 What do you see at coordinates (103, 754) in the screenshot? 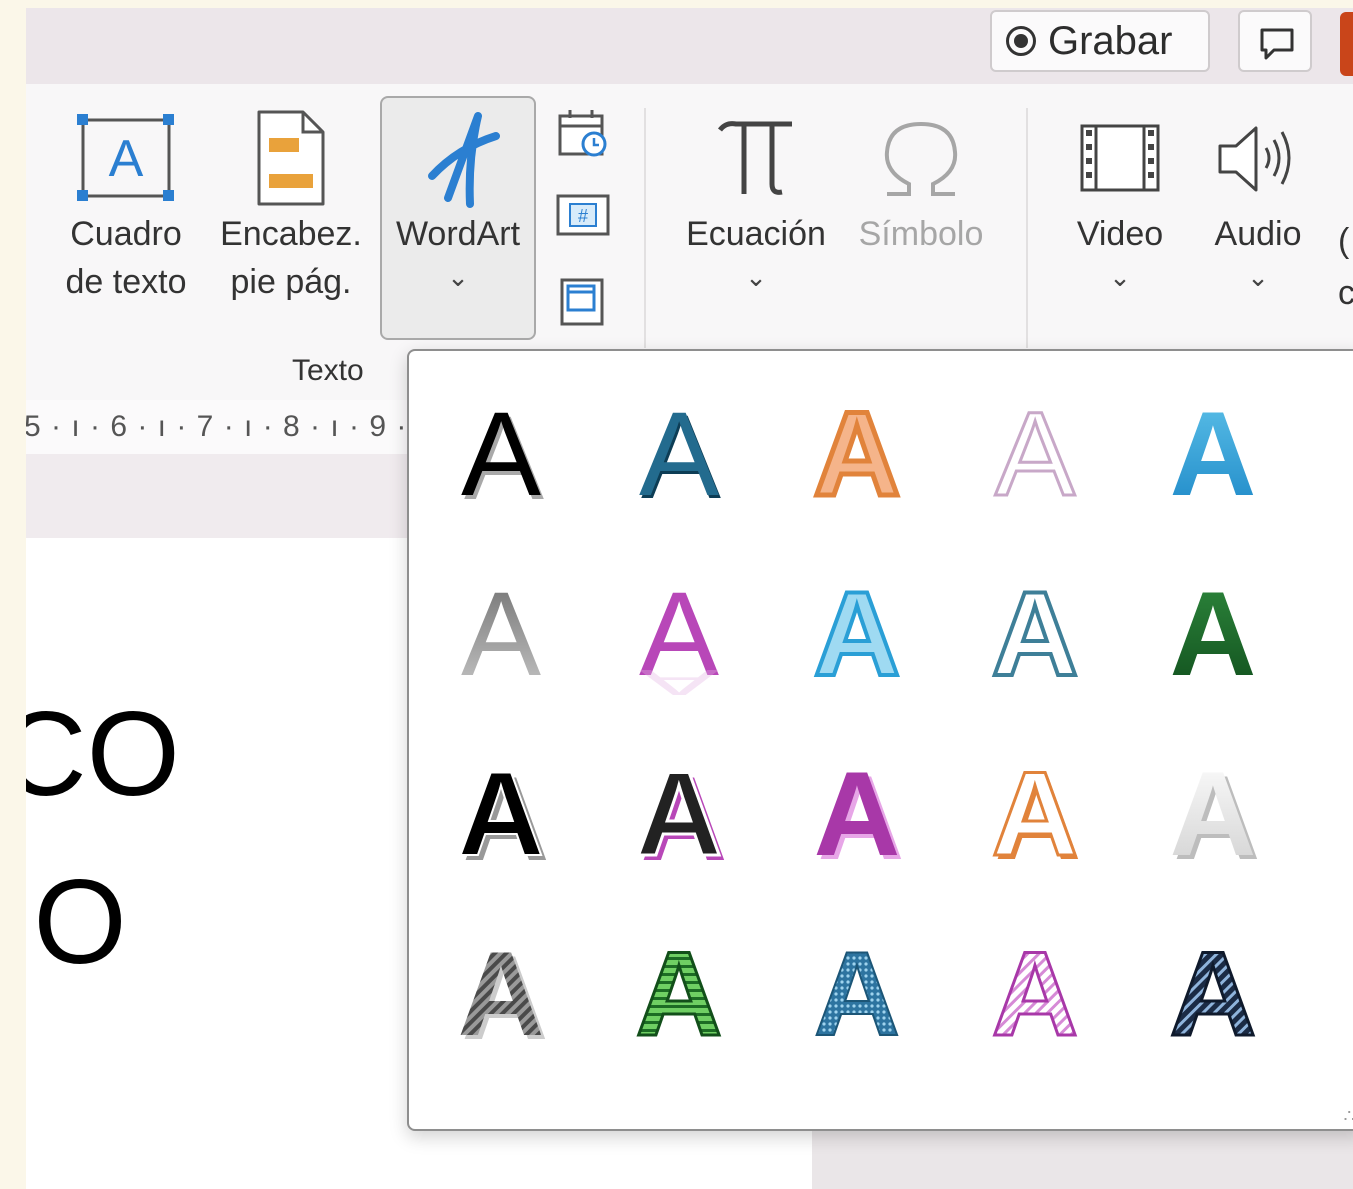
I see `slide-text-line-1: CO` at bounding box center [103, 754].